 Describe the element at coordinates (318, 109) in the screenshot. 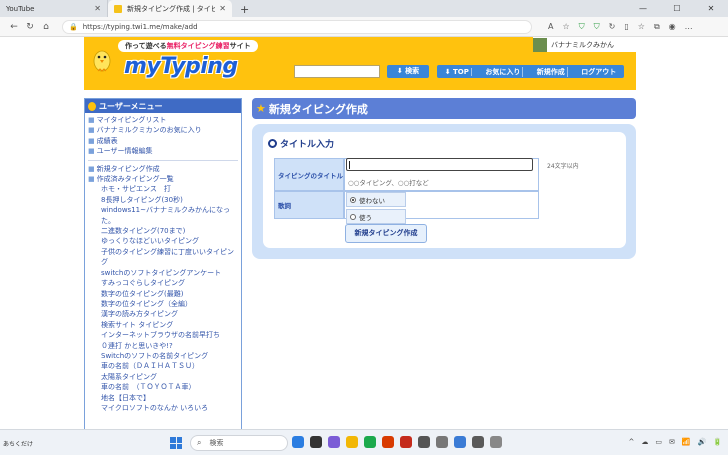

I see `page-title-text: 新規タイピング作成` at that location.